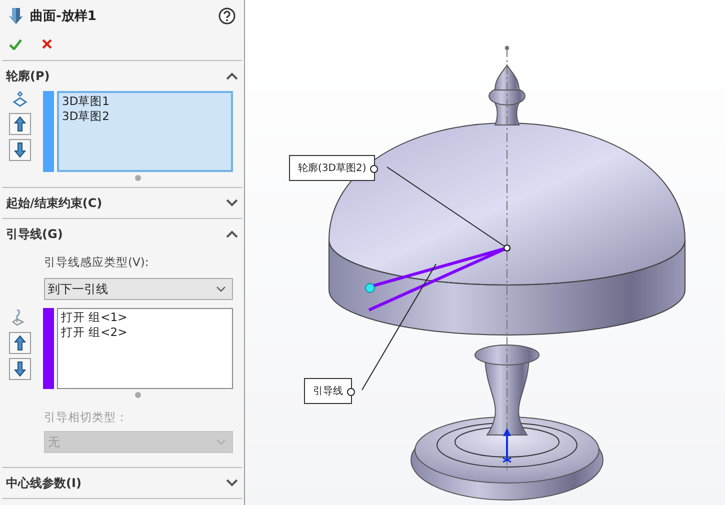  I want to click on list-item: 打开 组<2>, so click(145, 332).